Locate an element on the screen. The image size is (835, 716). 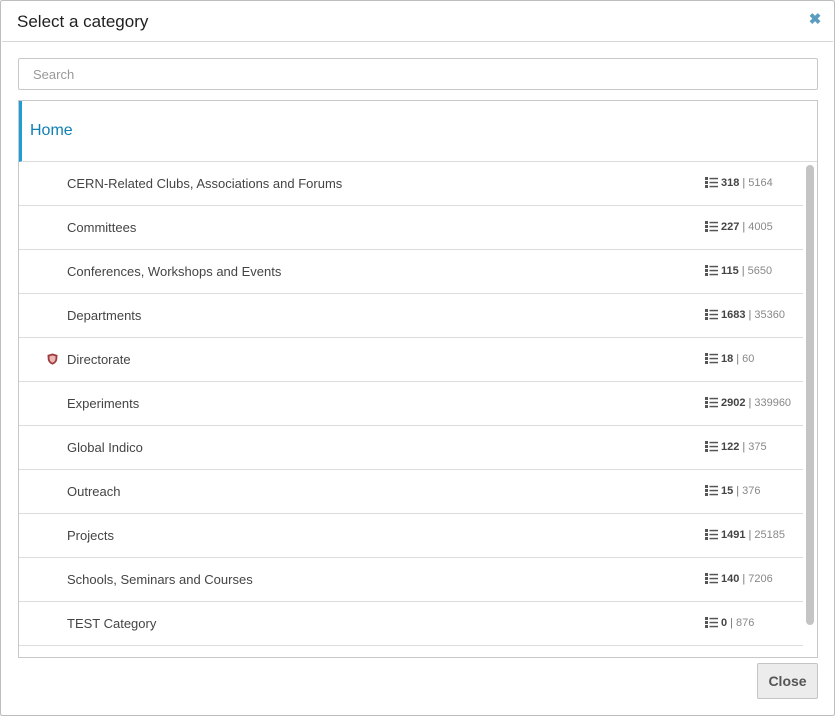
dialog-title: Select a category is located at coordinates (83, 21).